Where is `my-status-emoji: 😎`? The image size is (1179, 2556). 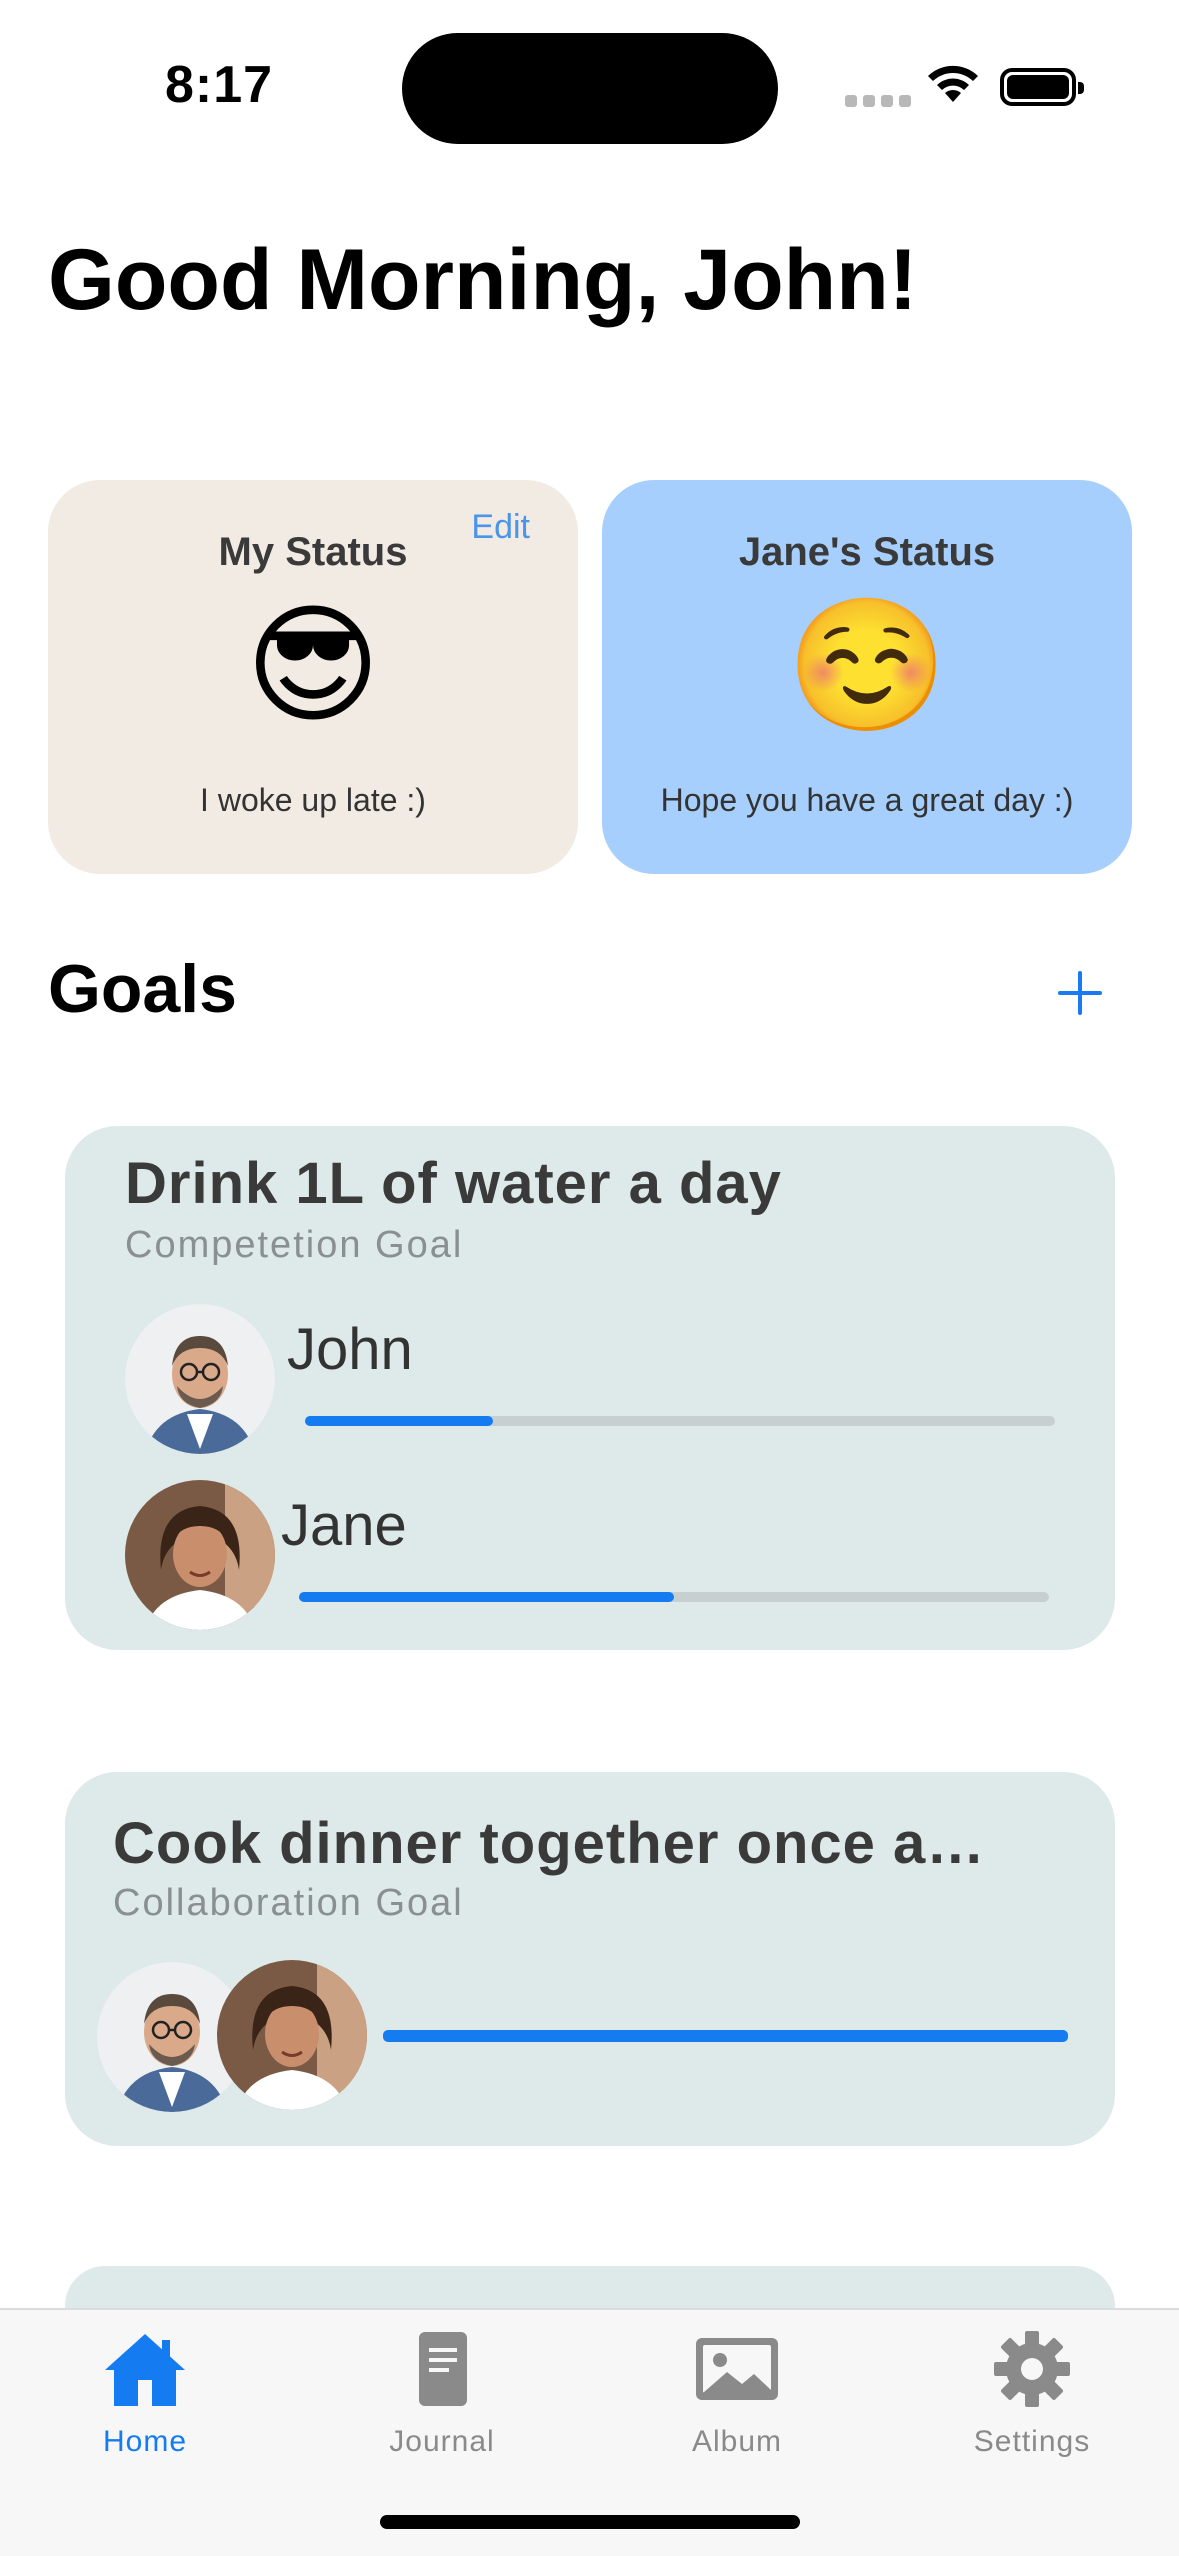
my-status-emoji: 😎 is located at coordinates (313, 665).